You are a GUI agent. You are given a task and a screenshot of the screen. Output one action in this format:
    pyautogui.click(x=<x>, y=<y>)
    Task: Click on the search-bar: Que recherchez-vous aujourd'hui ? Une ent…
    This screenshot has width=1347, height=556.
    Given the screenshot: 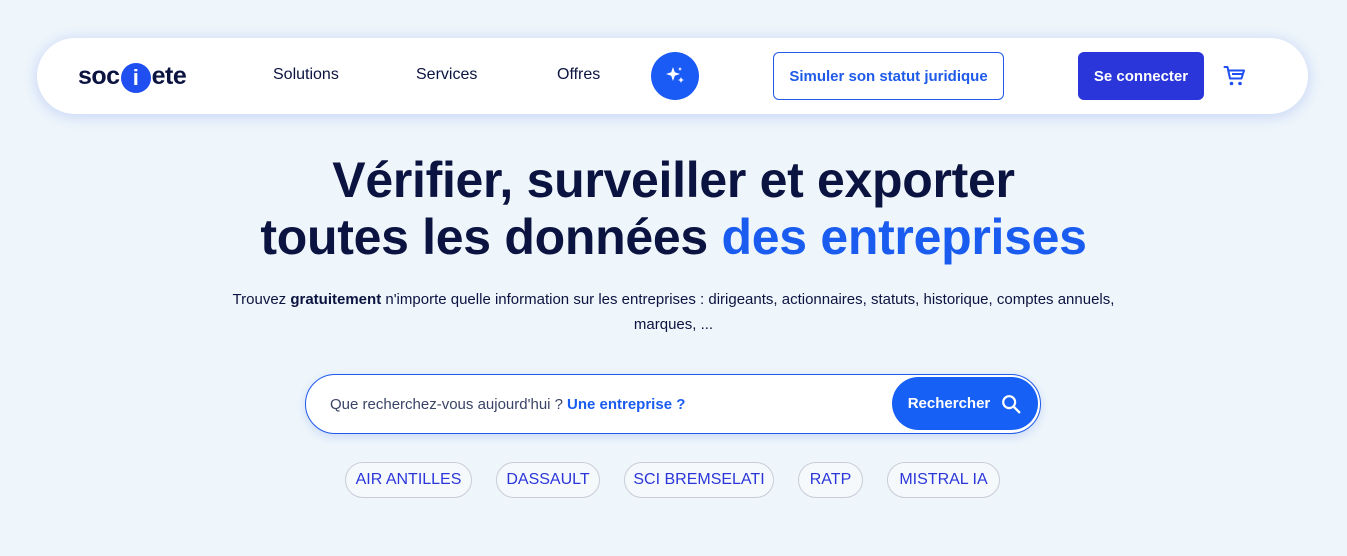 What is the action you would take?
    pyautogui.click(x=673, y=404)
    